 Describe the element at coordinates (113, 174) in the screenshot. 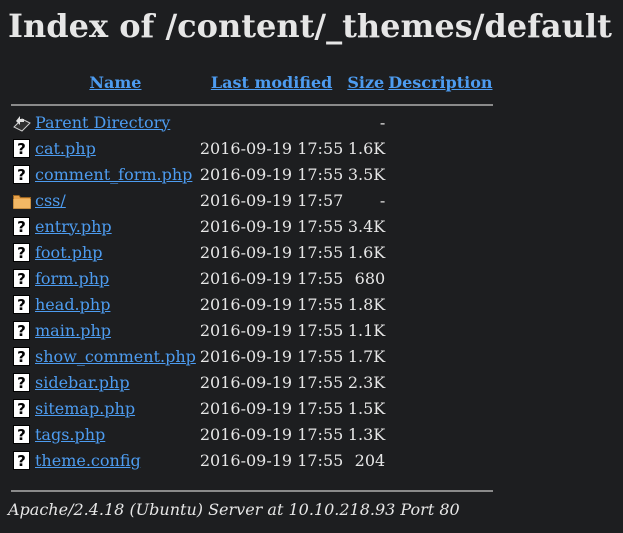

I see `file-link: comment_form.php` at that location.